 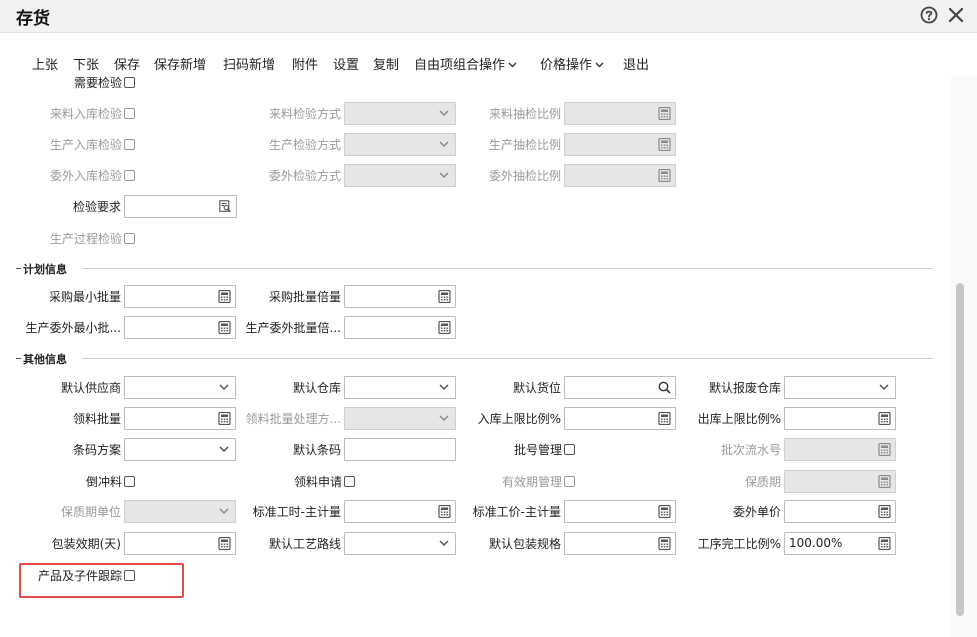 I want to click on shelf-life-input, so click(x=840, y=481).